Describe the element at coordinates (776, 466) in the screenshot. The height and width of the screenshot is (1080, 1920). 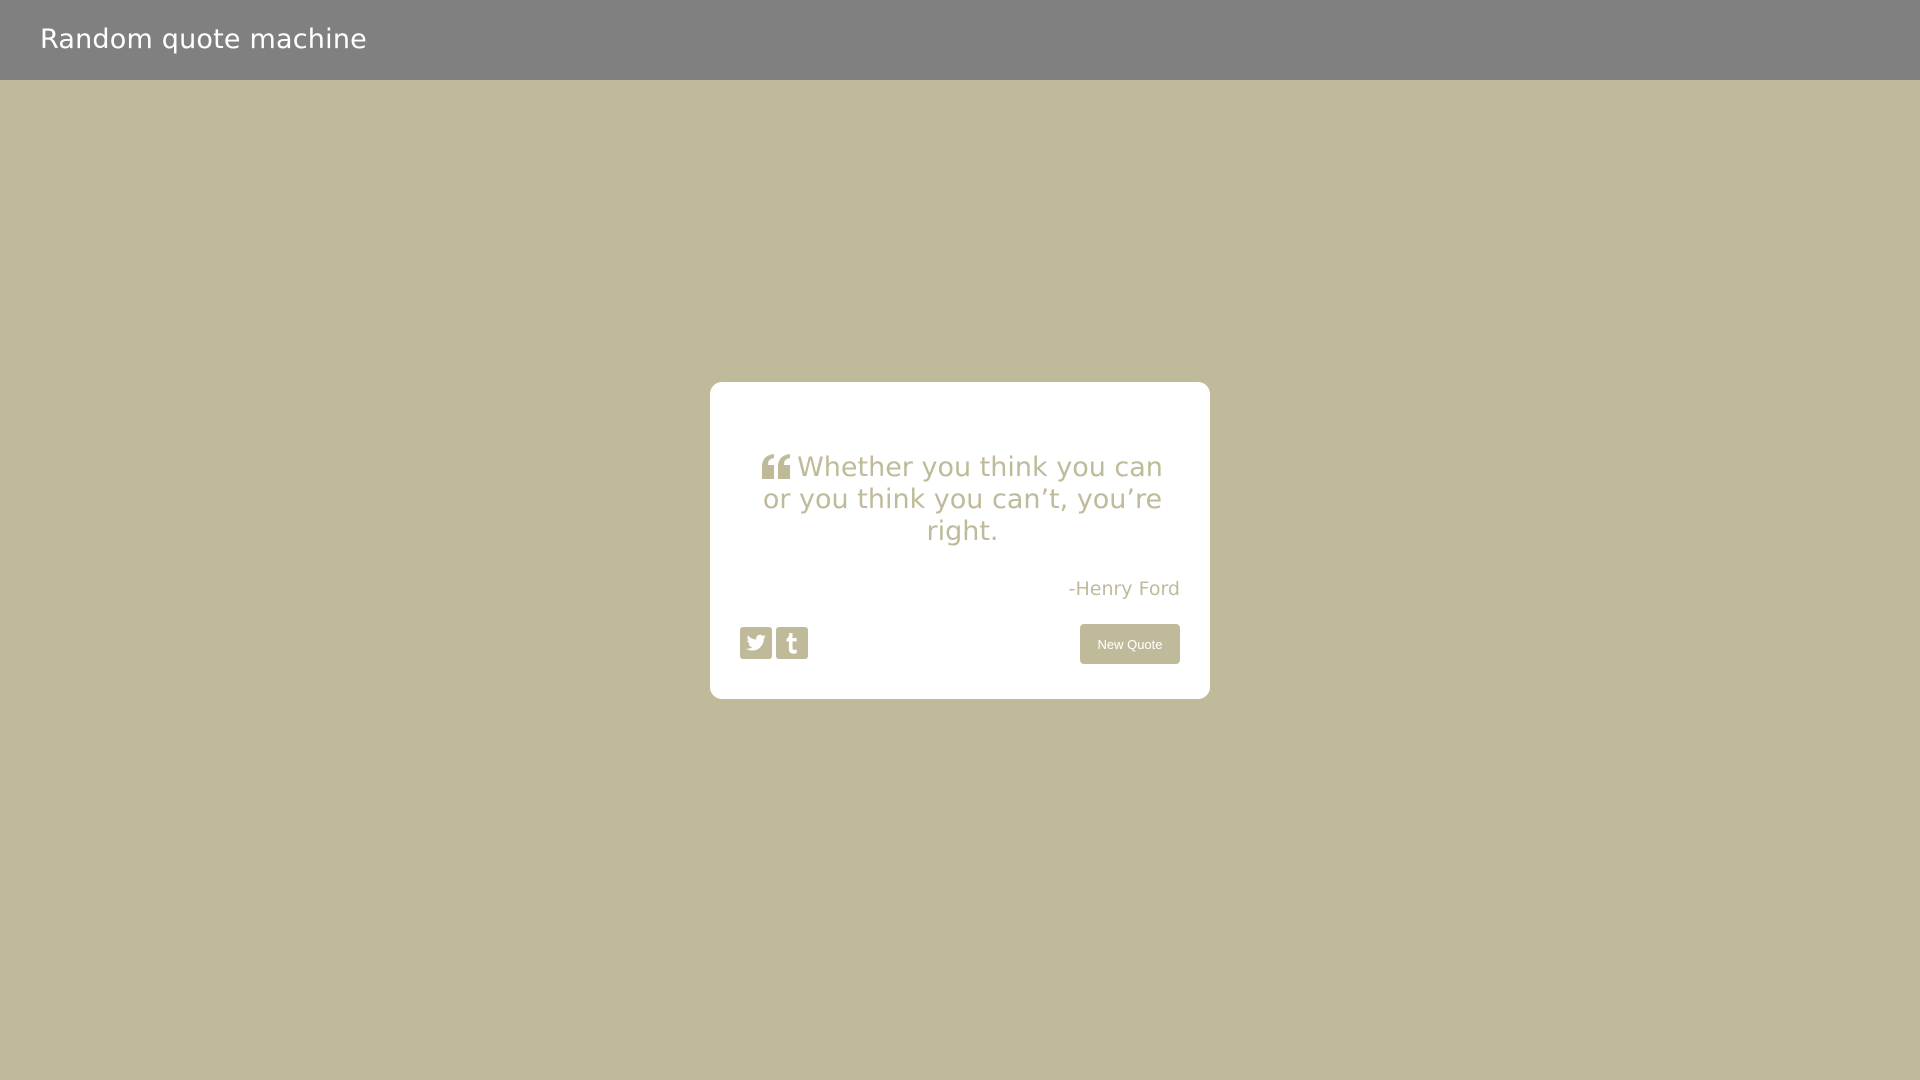
I see `quote-left-icon` at that location.